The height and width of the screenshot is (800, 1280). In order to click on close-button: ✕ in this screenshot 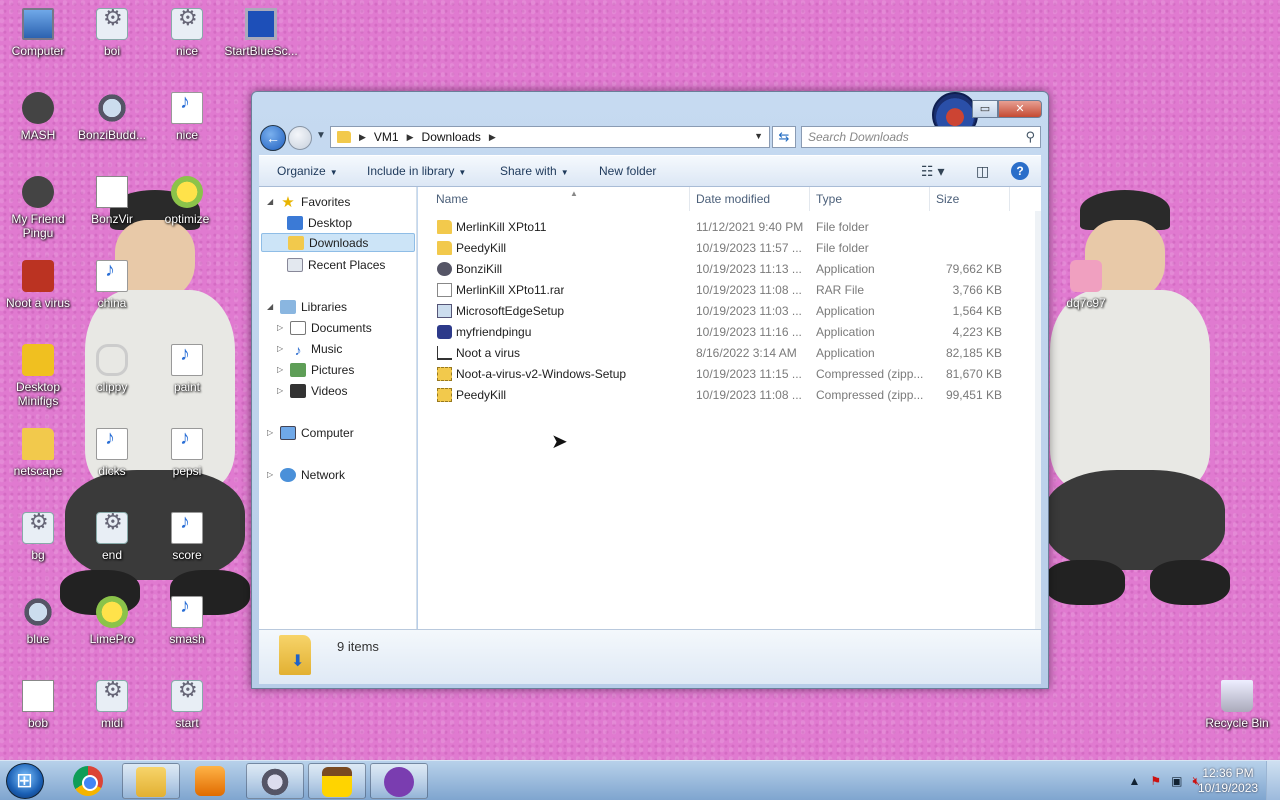, I will do `click(1020, 109)`.